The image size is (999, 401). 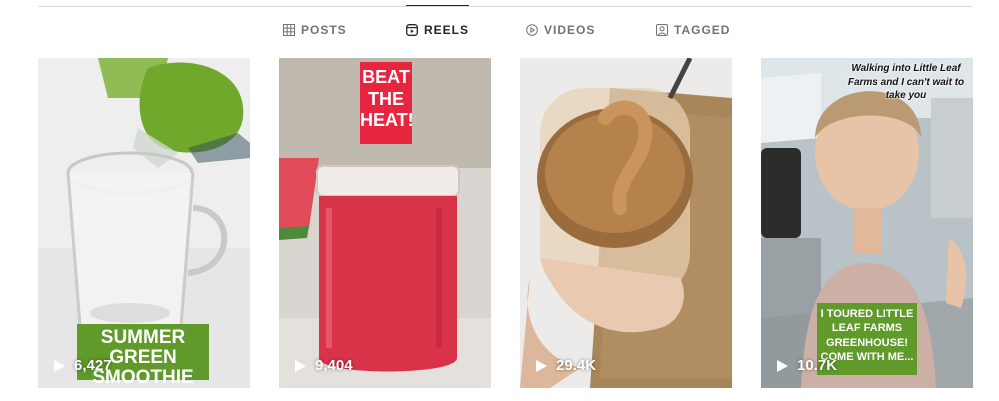 I want to click on view-count: 6,427, so click(x=82, y=365).